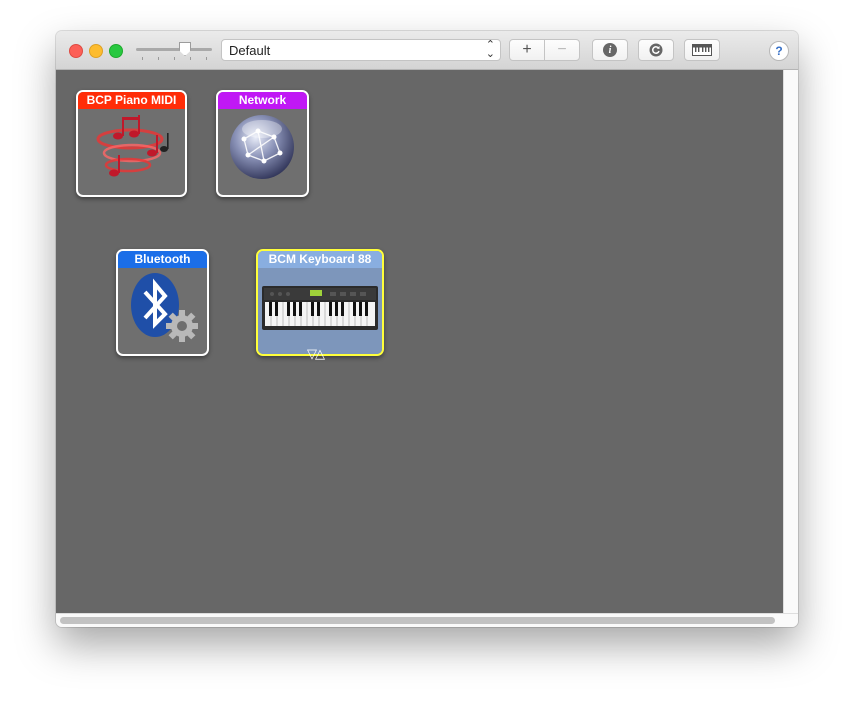 The image size is (854, 707). What do you see at coordinates (250, 50) in the screenshot?
I see `configuration-select-value: Default` at bounding box center [250, 50].